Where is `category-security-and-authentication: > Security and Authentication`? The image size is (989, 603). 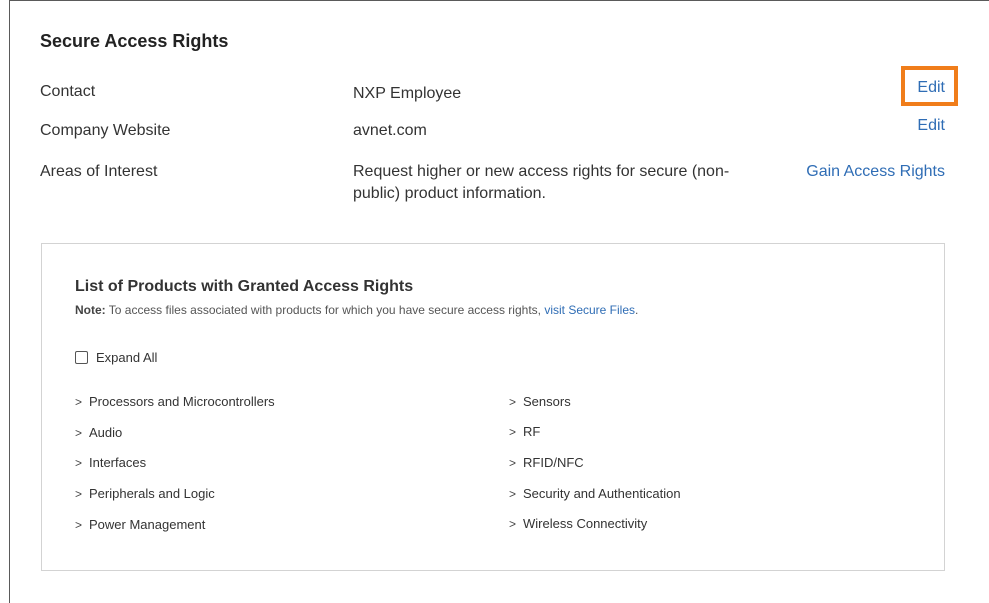 category-security-and-authentication: > Security and Authentication is located at coordinates (595, 493).